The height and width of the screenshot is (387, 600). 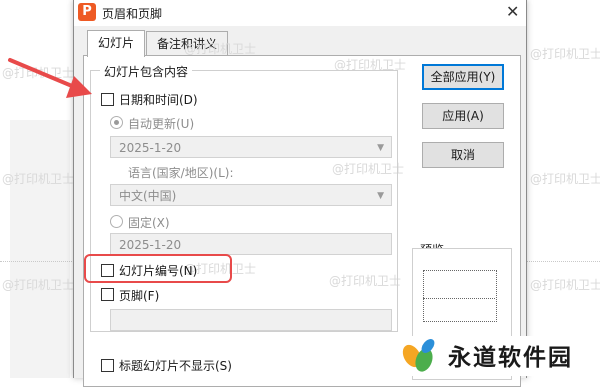 What do you see at coordinates (463, 77) in the screenshot?
I see `apply-to-all-button: 全部应用(Y)` at bounding box center [463, 77].